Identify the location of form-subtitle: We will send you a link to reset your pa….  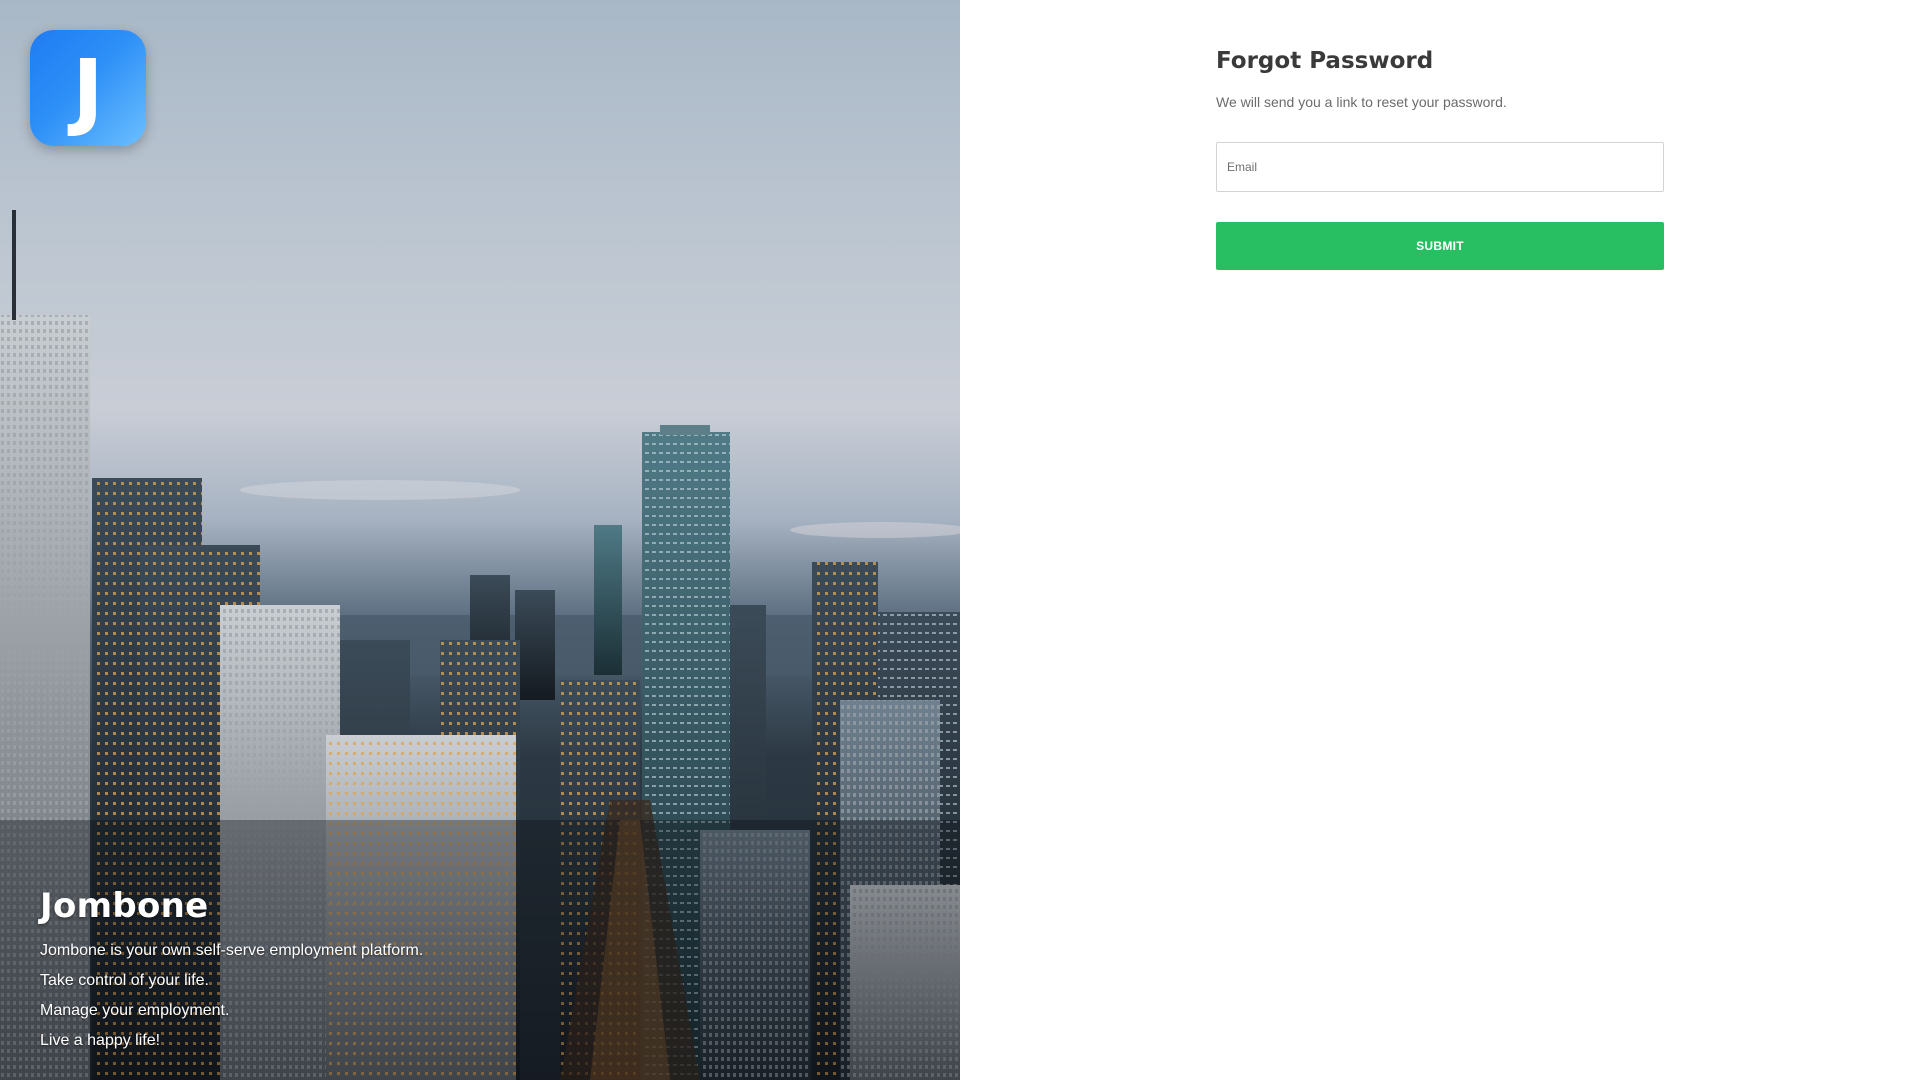
(1361, 102).